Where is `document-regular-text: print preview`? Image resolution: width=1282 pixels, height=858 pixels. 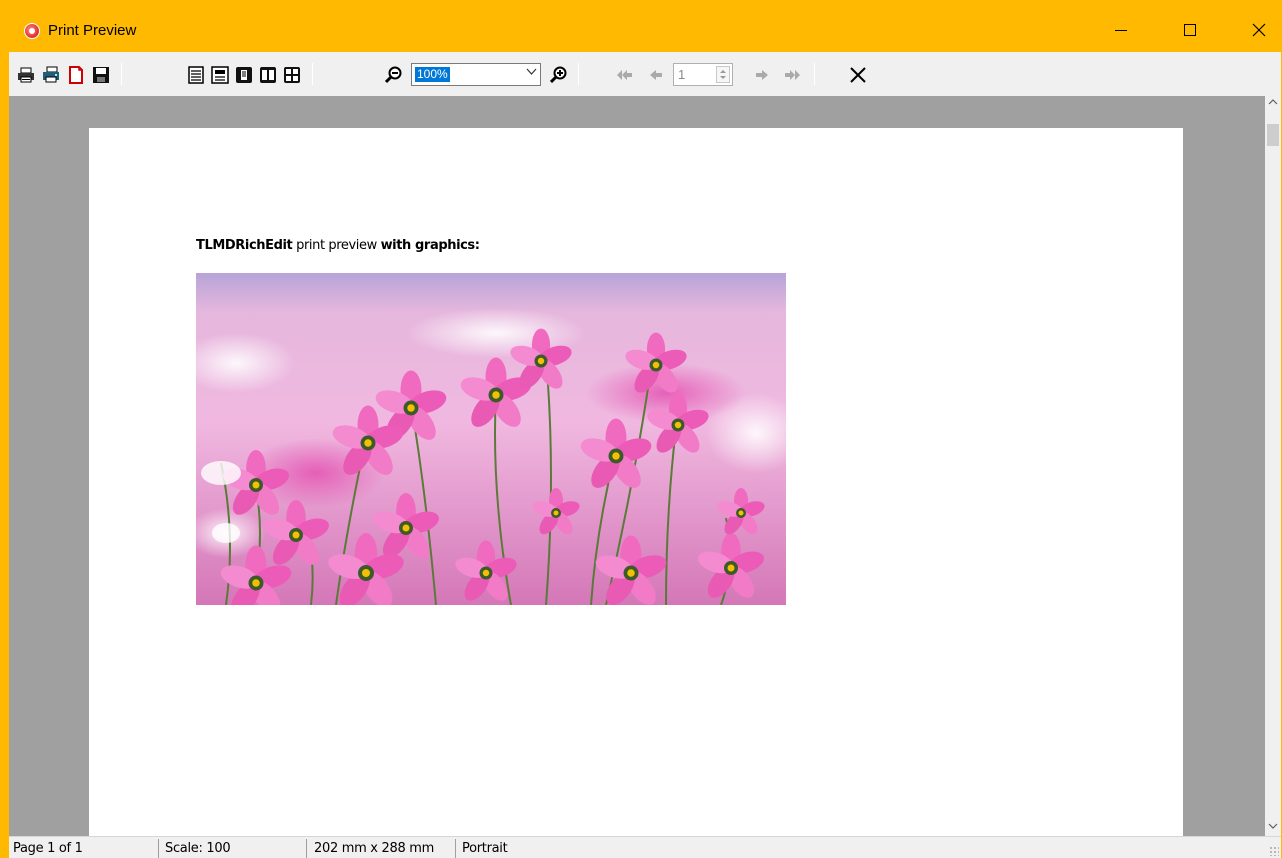 document-regular-text: print preview is located at coordinates (336, 245).